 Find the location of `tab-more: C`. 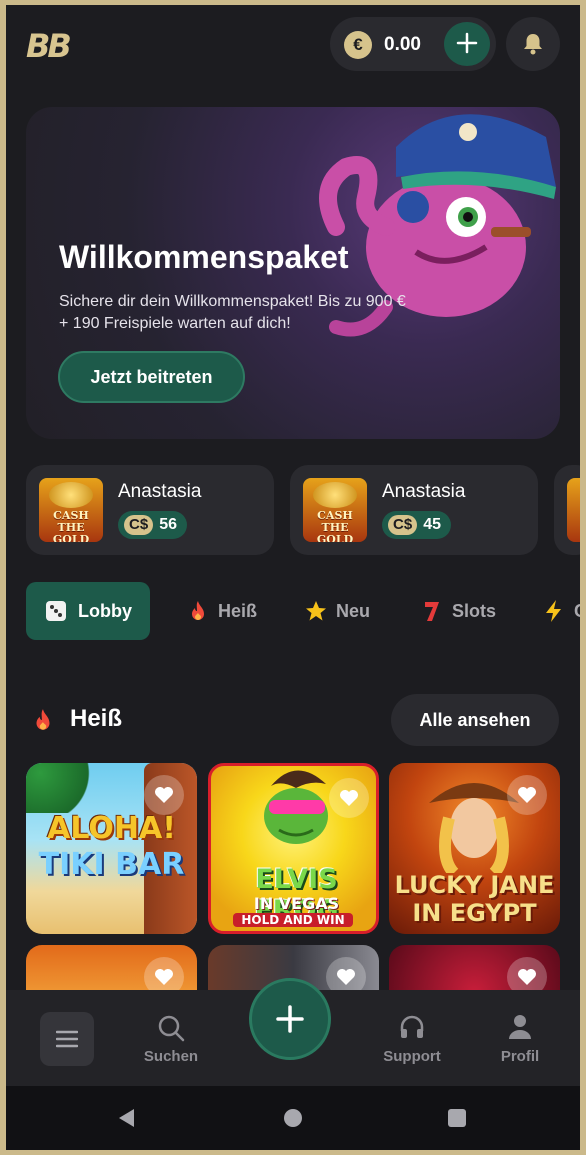

tab-more: C is located at coordinates (560, 611).